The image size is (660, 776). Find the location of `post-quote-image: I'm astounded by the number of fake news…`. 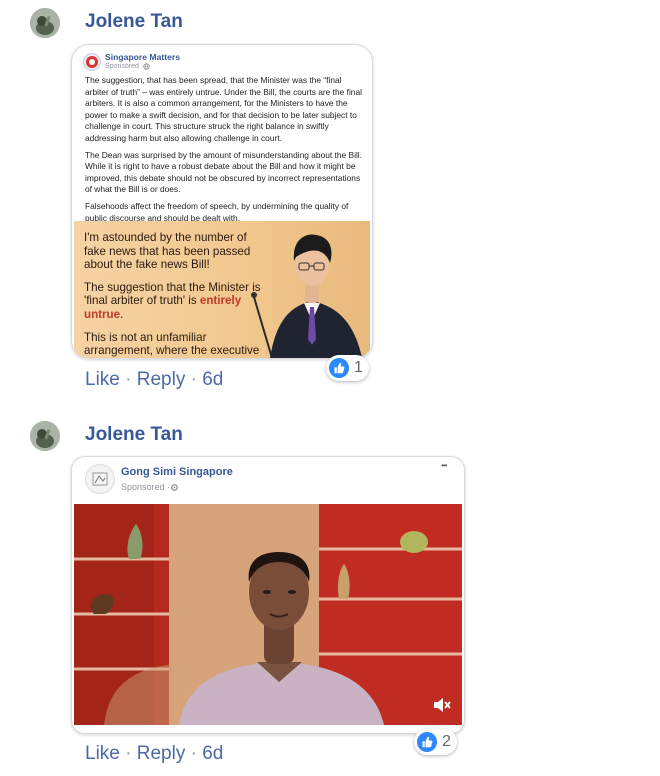

post-quote-image: I'm astounded by the number of fake news… is located at coordinates (222, 289).